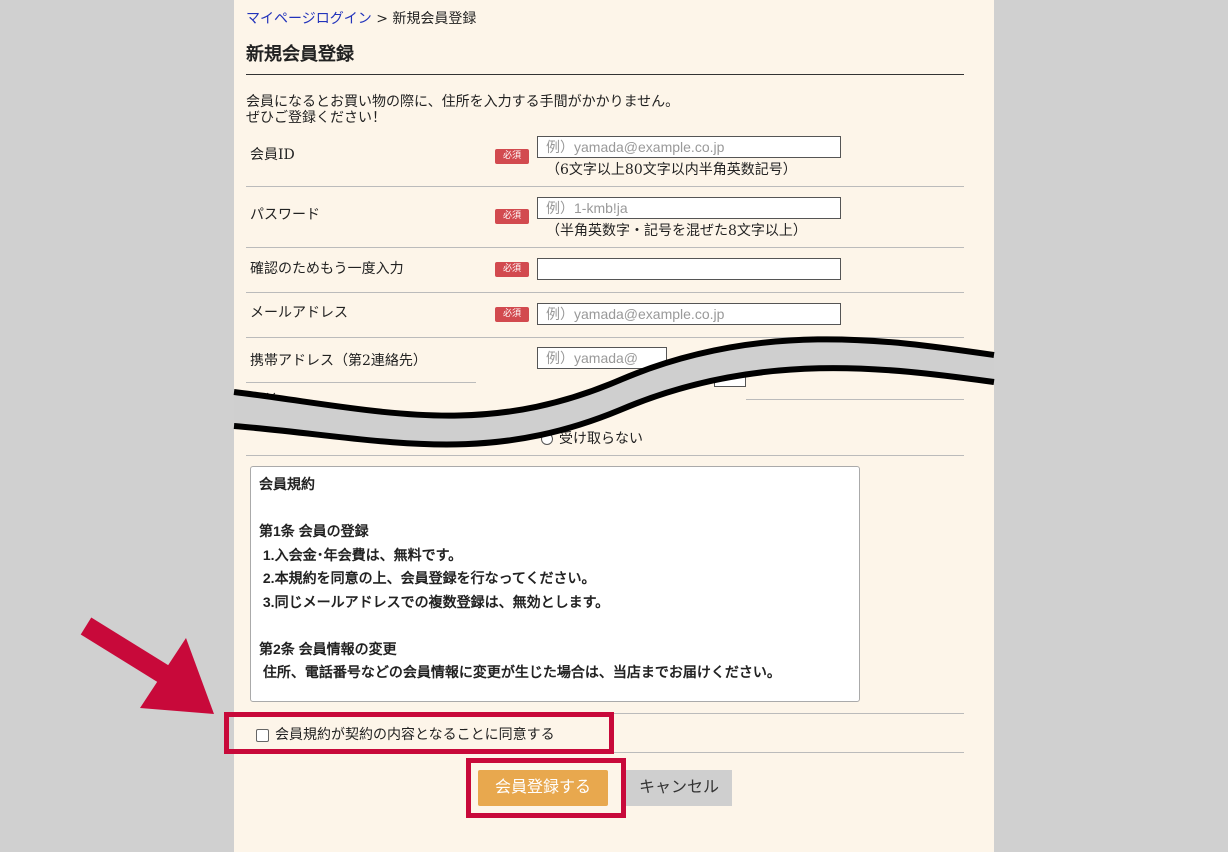 The height and width of the screenshot is (852, 1228). What do you see at coordinates (147, 665) in the screenshot?
I see `arrow-icon` at bounding box center [147, 665].